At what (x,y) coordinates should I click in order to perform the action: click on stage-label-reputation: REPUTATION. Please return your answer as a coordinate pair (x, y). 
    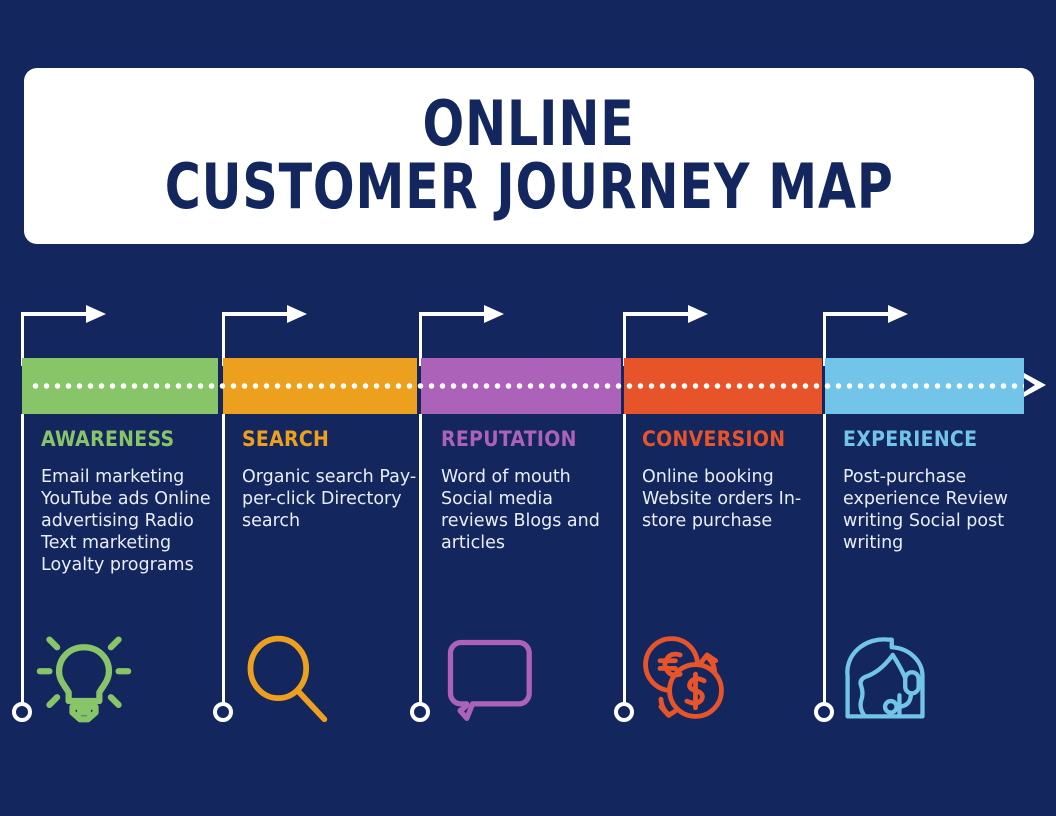
    Looking at the image, I should click on (509, 439).